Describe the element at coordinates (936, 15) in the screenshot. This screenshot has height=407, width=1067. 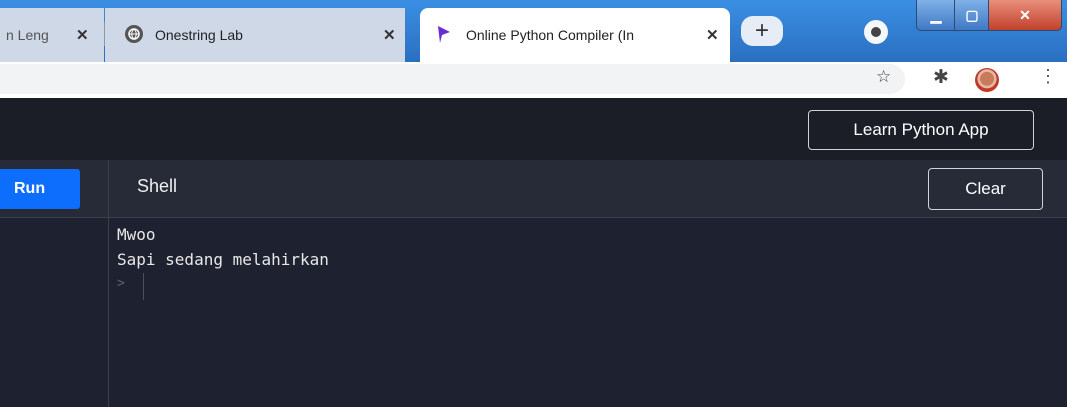
I see `window-minimize-button: ▁` at that location.